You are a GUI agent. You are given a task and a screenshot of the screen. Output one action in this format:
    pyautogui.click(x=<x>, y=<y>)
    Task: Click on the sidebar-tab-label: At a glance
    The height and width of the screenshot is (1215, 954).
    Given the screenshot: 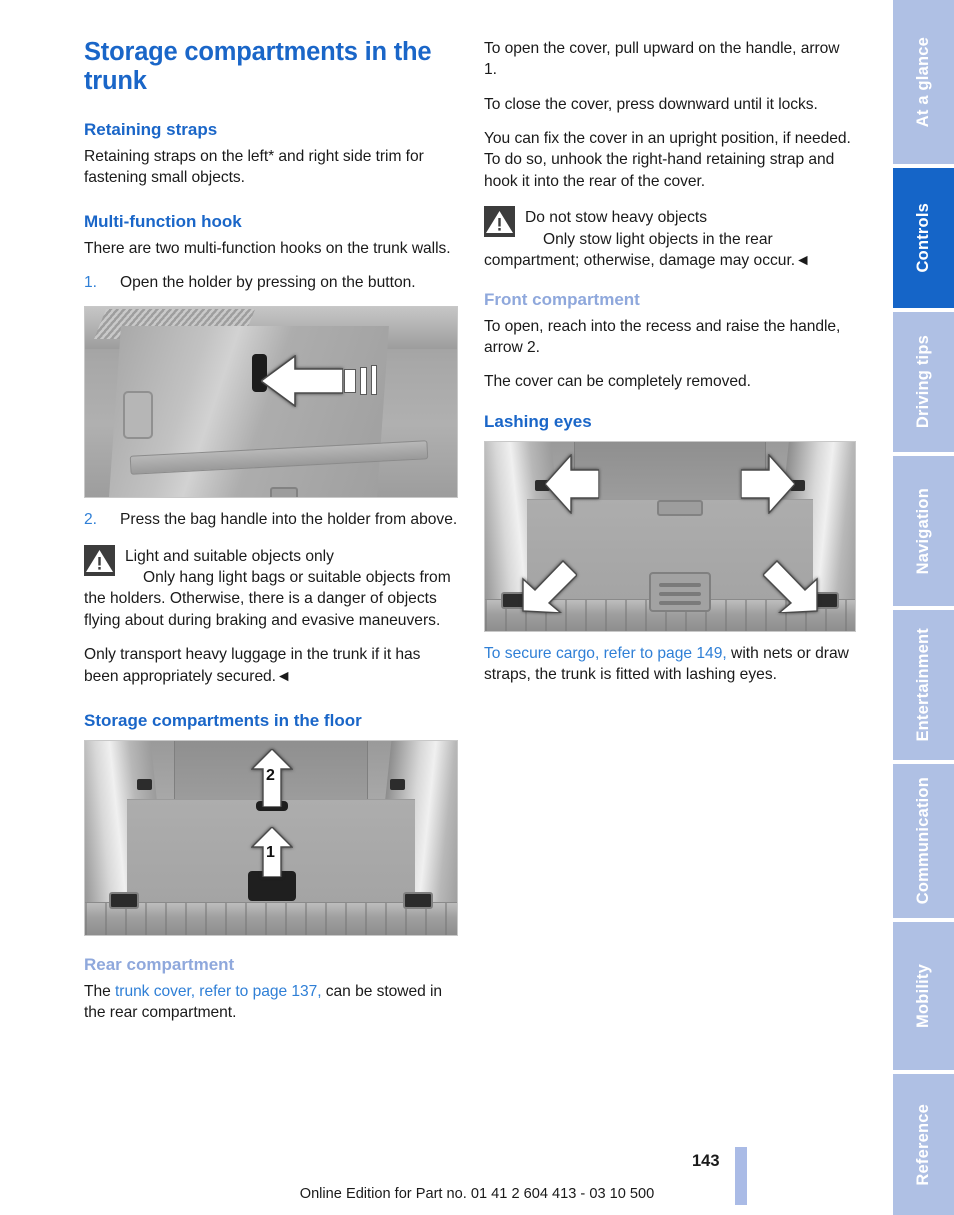 What is the action you would take?
    pyautogui.click(x=923, y=82)
    